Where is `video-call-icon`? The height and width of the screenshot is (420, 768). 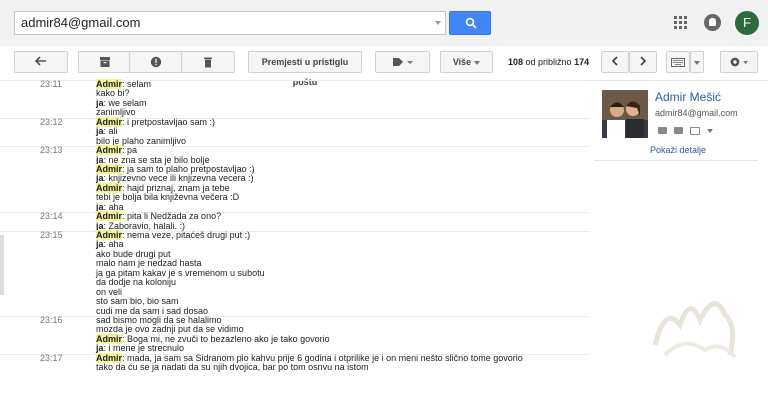 video-call-icon is located at coordinates (678, 130).